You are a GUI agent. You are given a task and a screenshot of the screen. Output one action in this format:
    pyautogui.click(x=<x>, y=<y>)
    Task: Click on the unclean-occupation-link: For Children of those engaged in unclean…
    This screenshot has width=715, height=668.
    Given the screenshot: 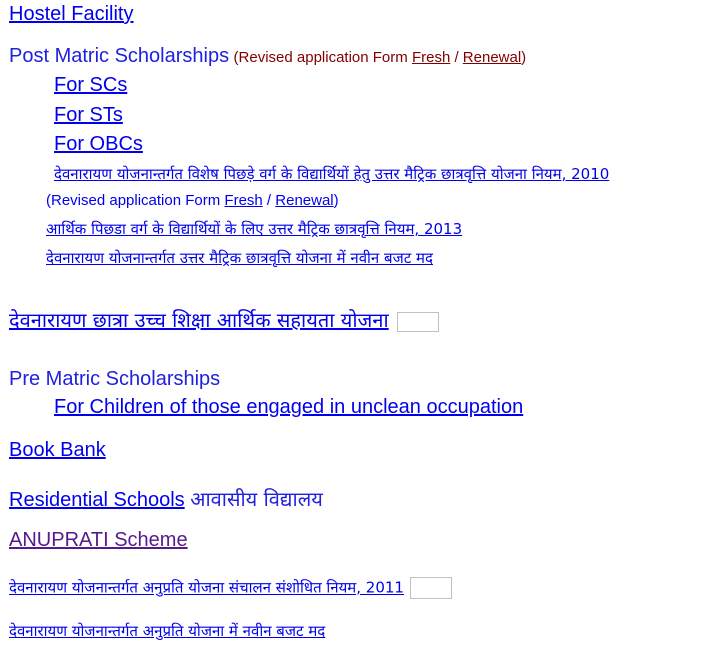 What is the action you would take?
    pyautogui.click(x=288, y=407)
    